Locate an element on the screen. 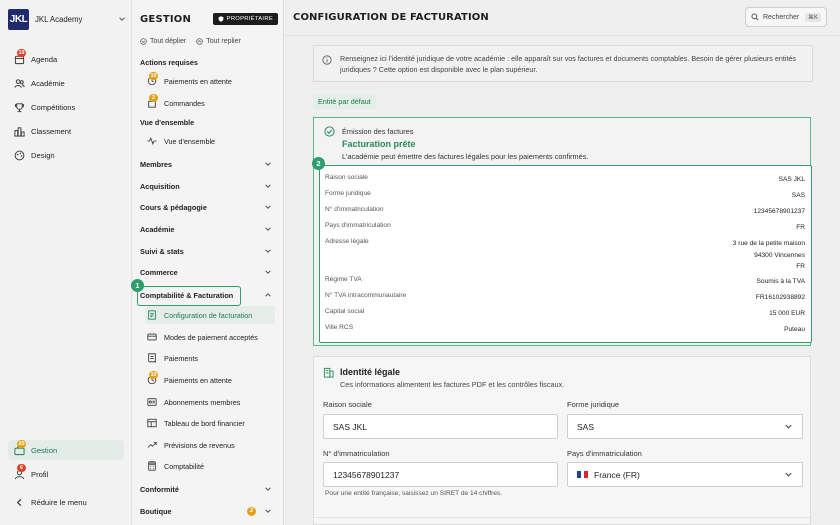 The height and width of the screenshot is (525, 840). notification-badge: 2 is located at coordinates (153, 98).